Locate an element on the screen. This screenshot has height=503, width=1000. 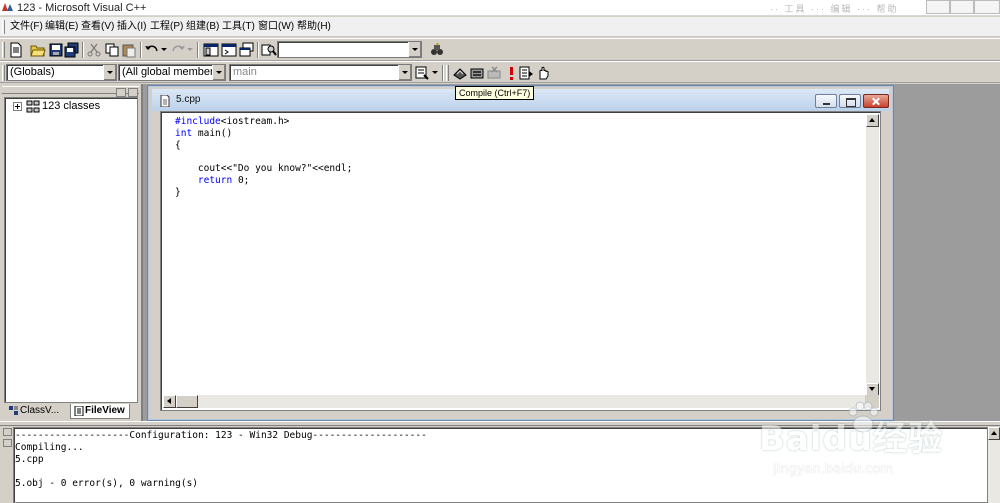
open-icon is located at coordinates (38, 50).